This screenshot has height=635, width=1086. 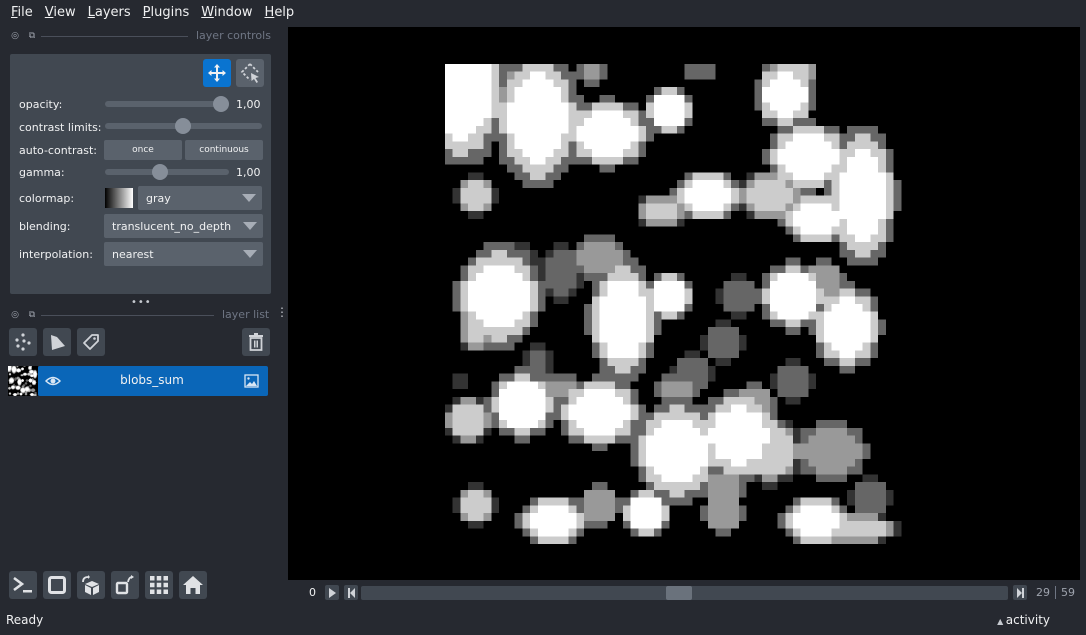 I want to click on activity-label: activity, so click(x=1027, y=620).